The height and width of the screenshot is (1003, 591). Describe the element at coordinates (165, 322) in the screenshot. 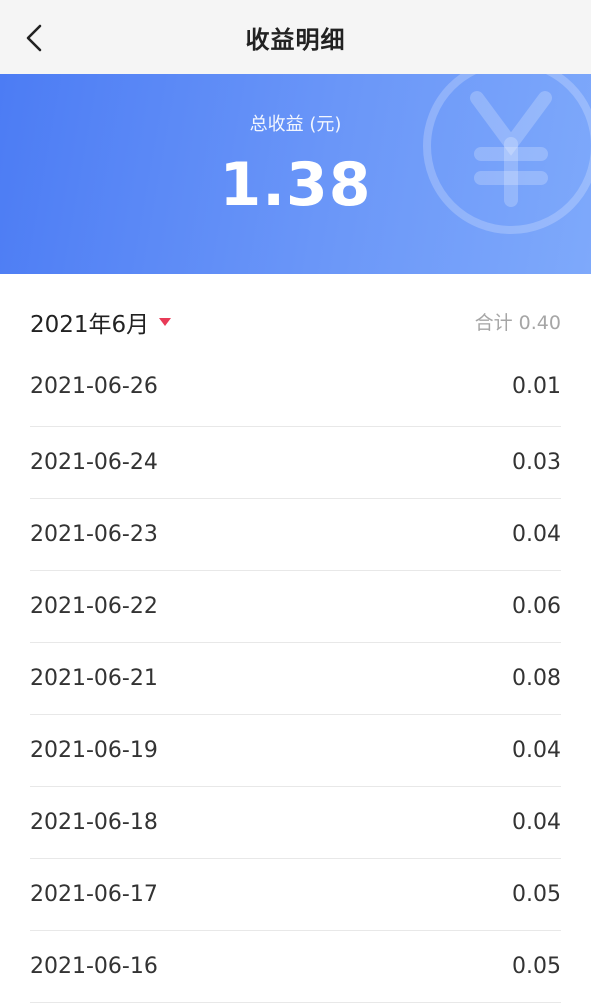

I see `caret-down-icon` at that location.